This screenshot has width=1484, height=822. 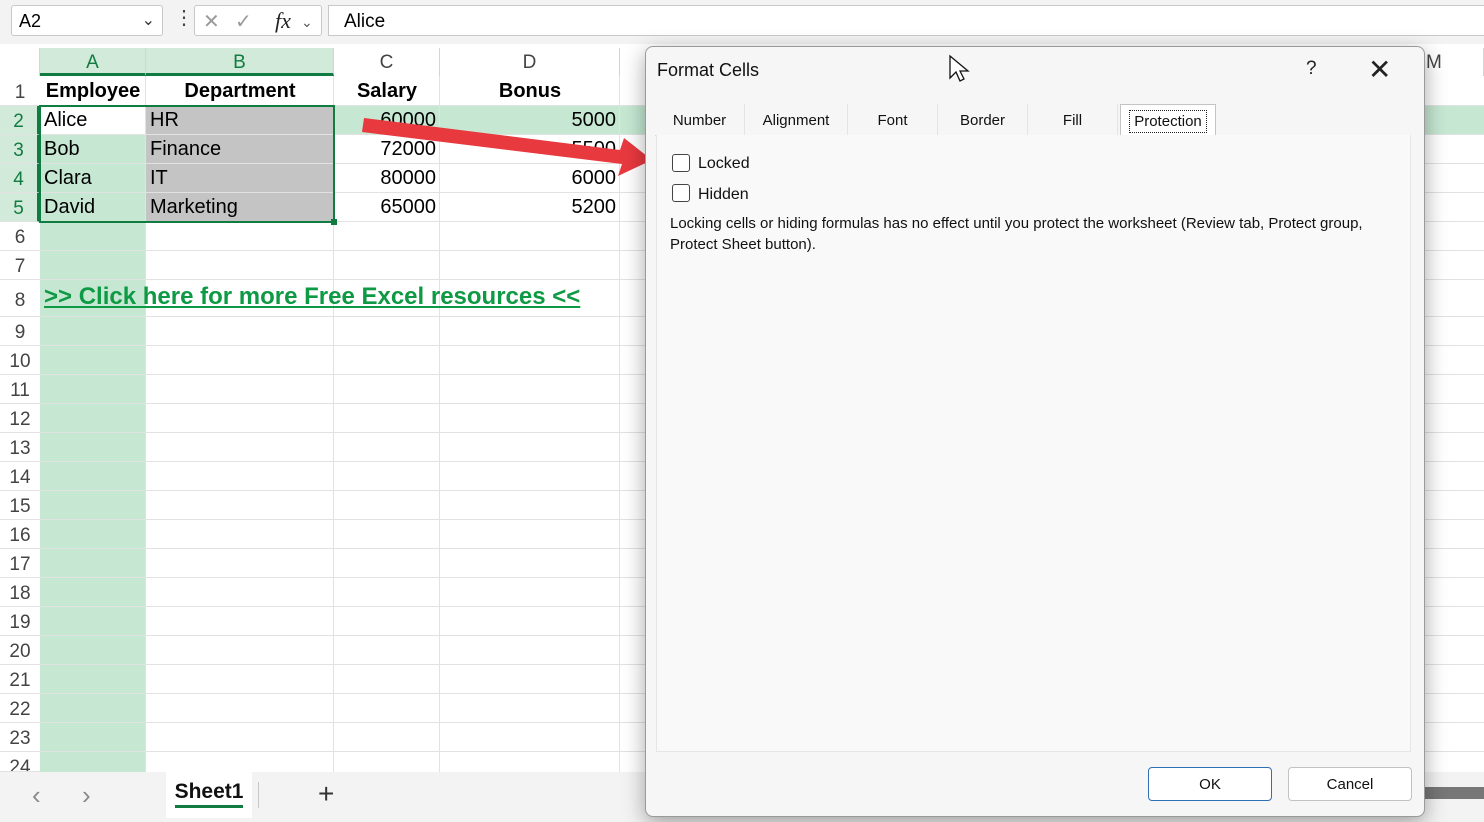 I want to click on cancel-icon: ✕, so click(x=211, y=21).